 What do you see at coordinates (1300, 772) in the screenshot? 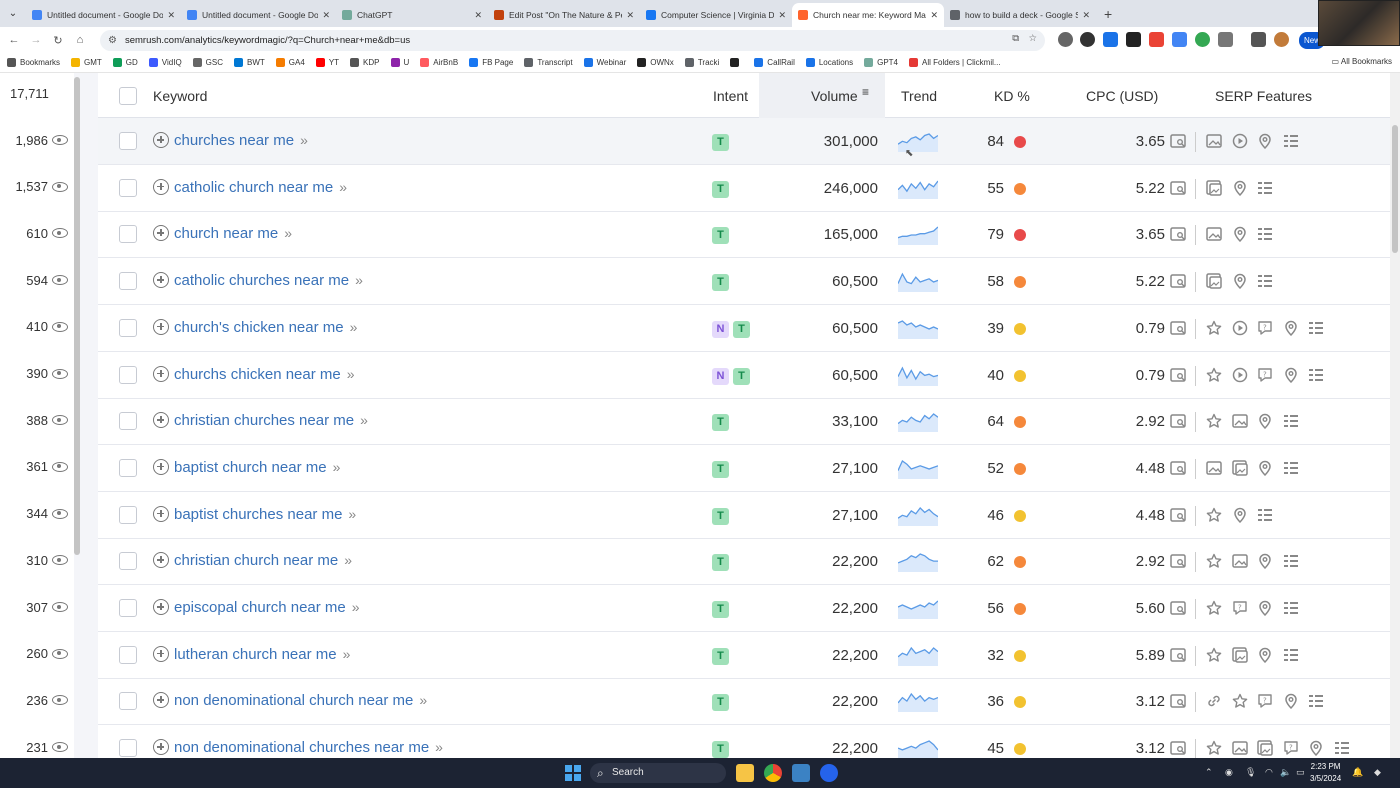
I see `battery-icon: ▭` at bounding box center [1300, 772].